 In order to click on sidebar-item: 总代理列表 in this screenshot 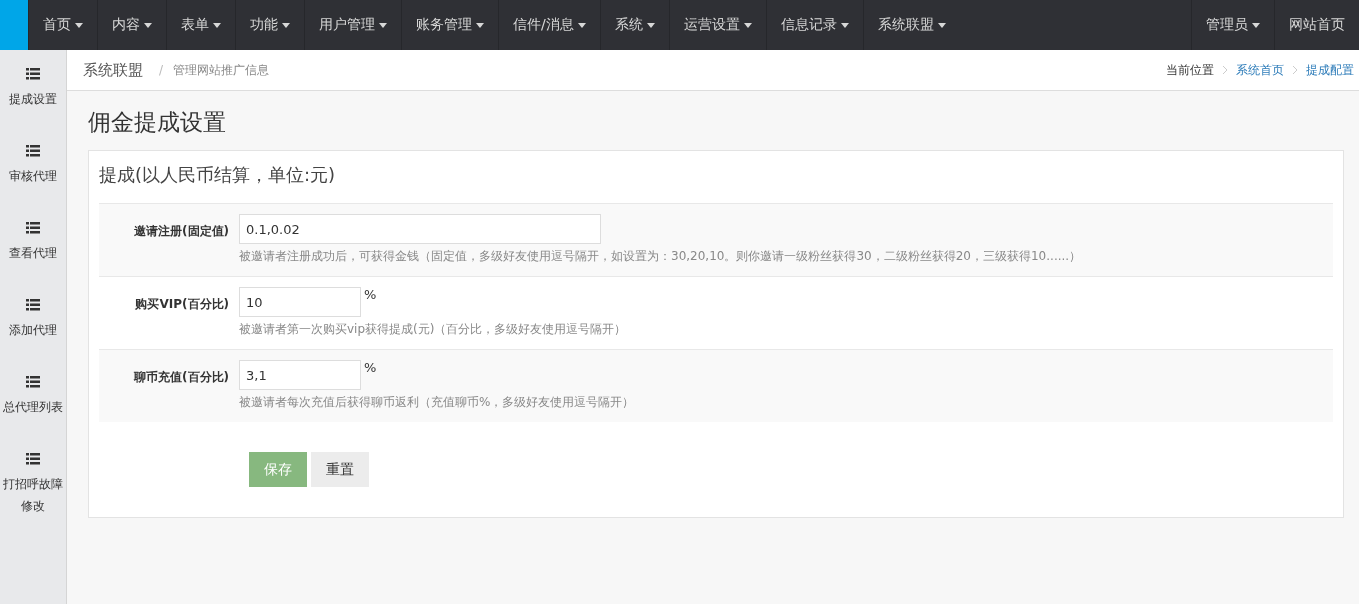, I will do `click(33, 414)`.